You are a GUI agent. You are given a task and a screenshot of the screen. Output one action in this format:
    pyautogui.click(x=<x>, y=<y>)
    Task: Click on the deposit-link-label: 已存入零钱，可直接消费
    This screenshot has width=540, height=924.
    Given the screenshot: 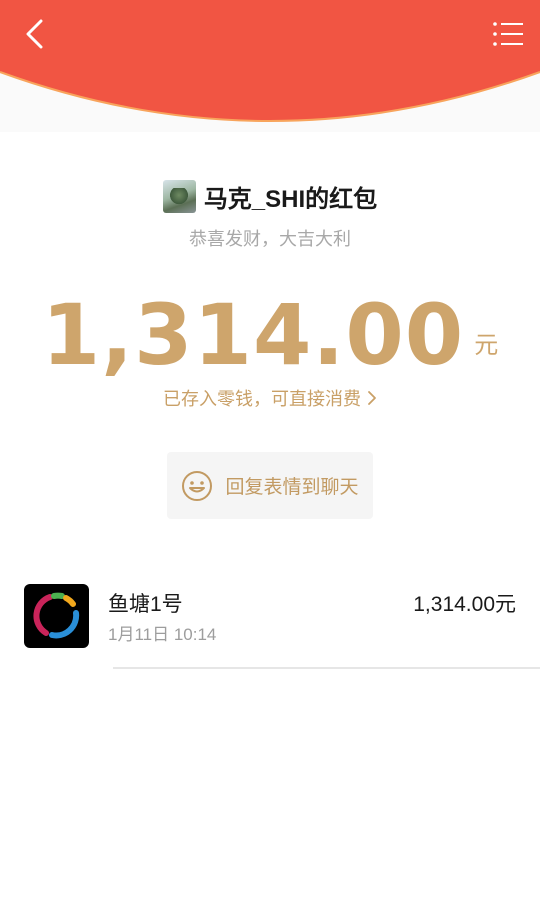 What is the action you would take?
    pyautogui.click(x=262, y=399)
    